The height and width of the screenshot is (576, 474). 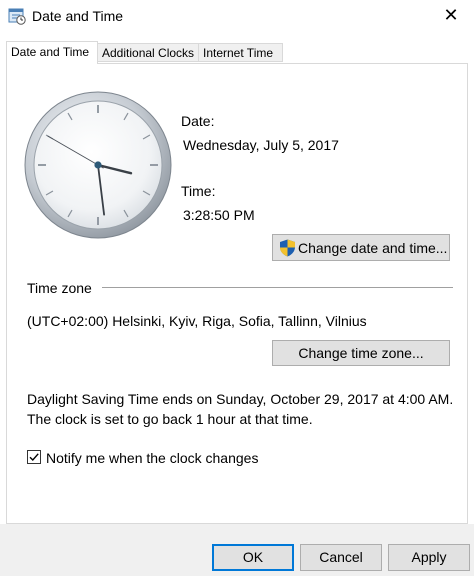 I want to click on tab-additional-clocks: Additional Clocks, so click(x=148, y=52).